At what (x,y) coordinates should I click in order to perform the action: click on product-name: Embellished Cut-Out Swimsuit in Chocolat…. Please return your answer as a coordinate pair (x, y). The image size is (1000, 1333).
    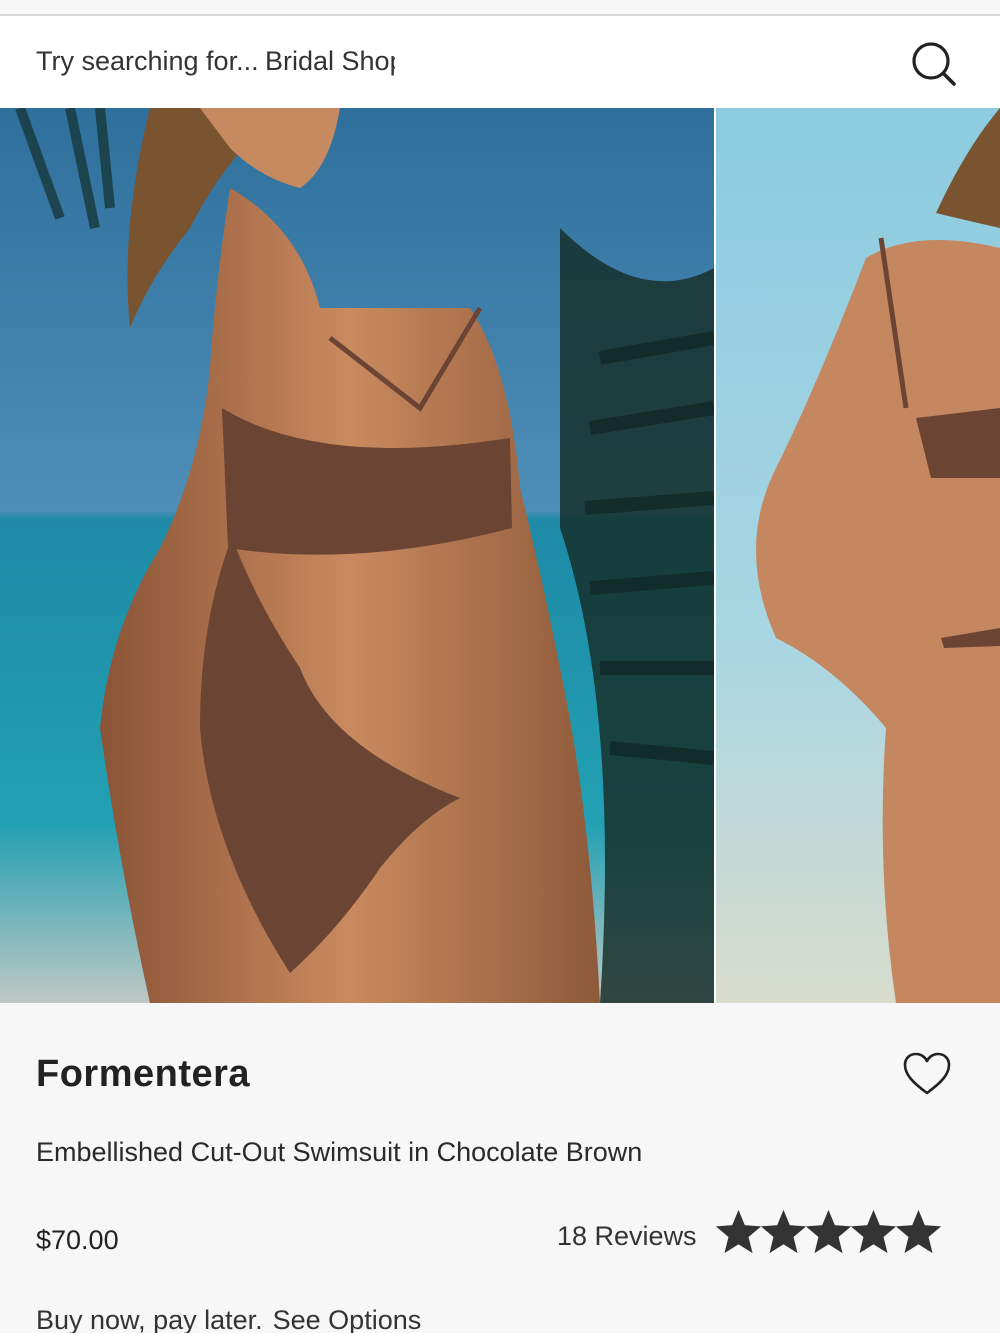
    Looking at the image, I should click on (339, 1152).